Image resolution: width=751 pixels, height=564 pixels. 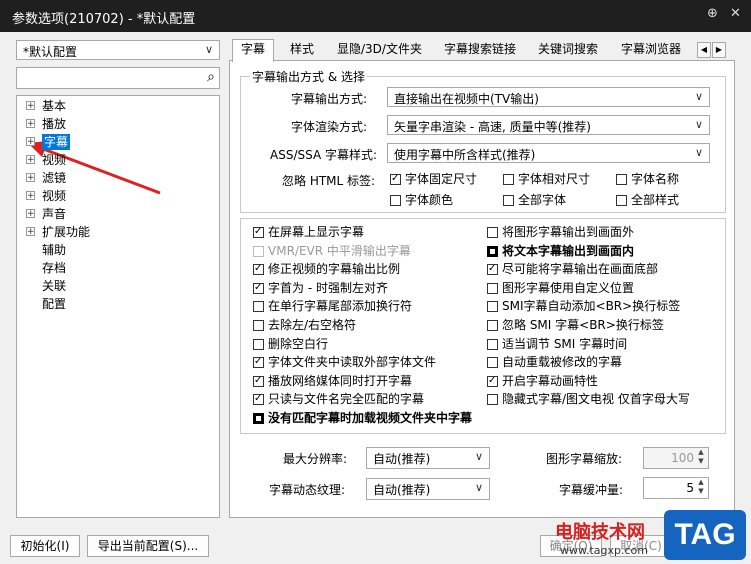 I want to click on tab-scroll-right-button: ▶, so click(x=719, y=50).